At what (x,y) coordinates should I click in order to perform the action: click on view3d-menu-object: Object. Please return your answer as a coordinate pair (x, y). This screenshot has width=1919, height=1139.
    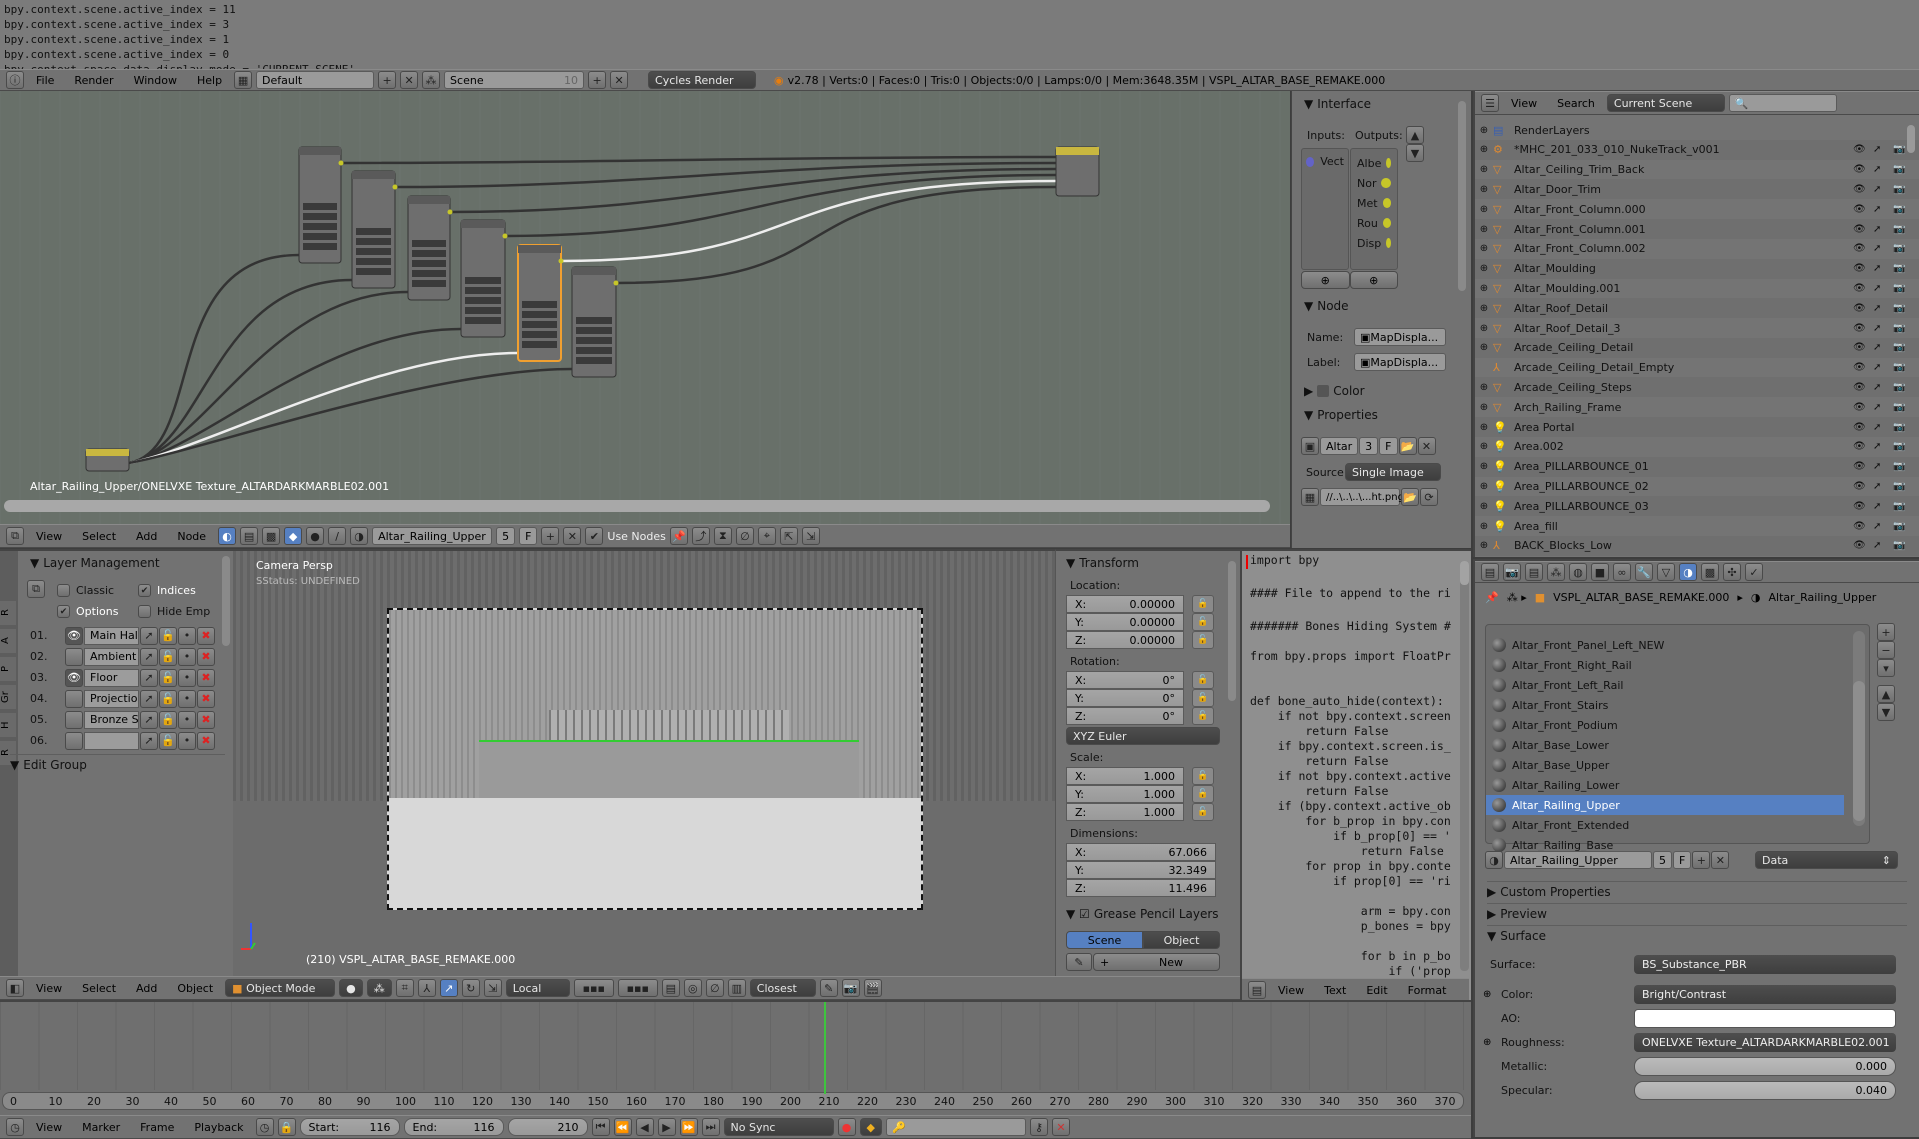
    Looking at the image, I should click on (195, 988).